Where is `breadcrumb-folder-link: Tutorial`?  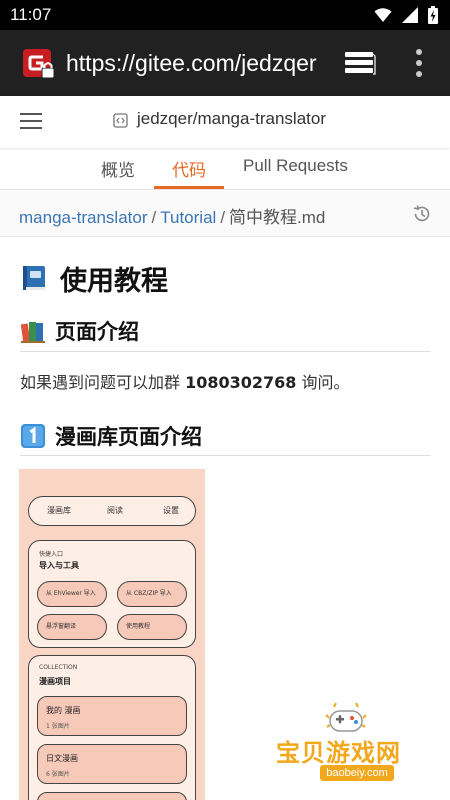
breadcrumb-folder-link: Tutorial is located at coordinates (188, 217).